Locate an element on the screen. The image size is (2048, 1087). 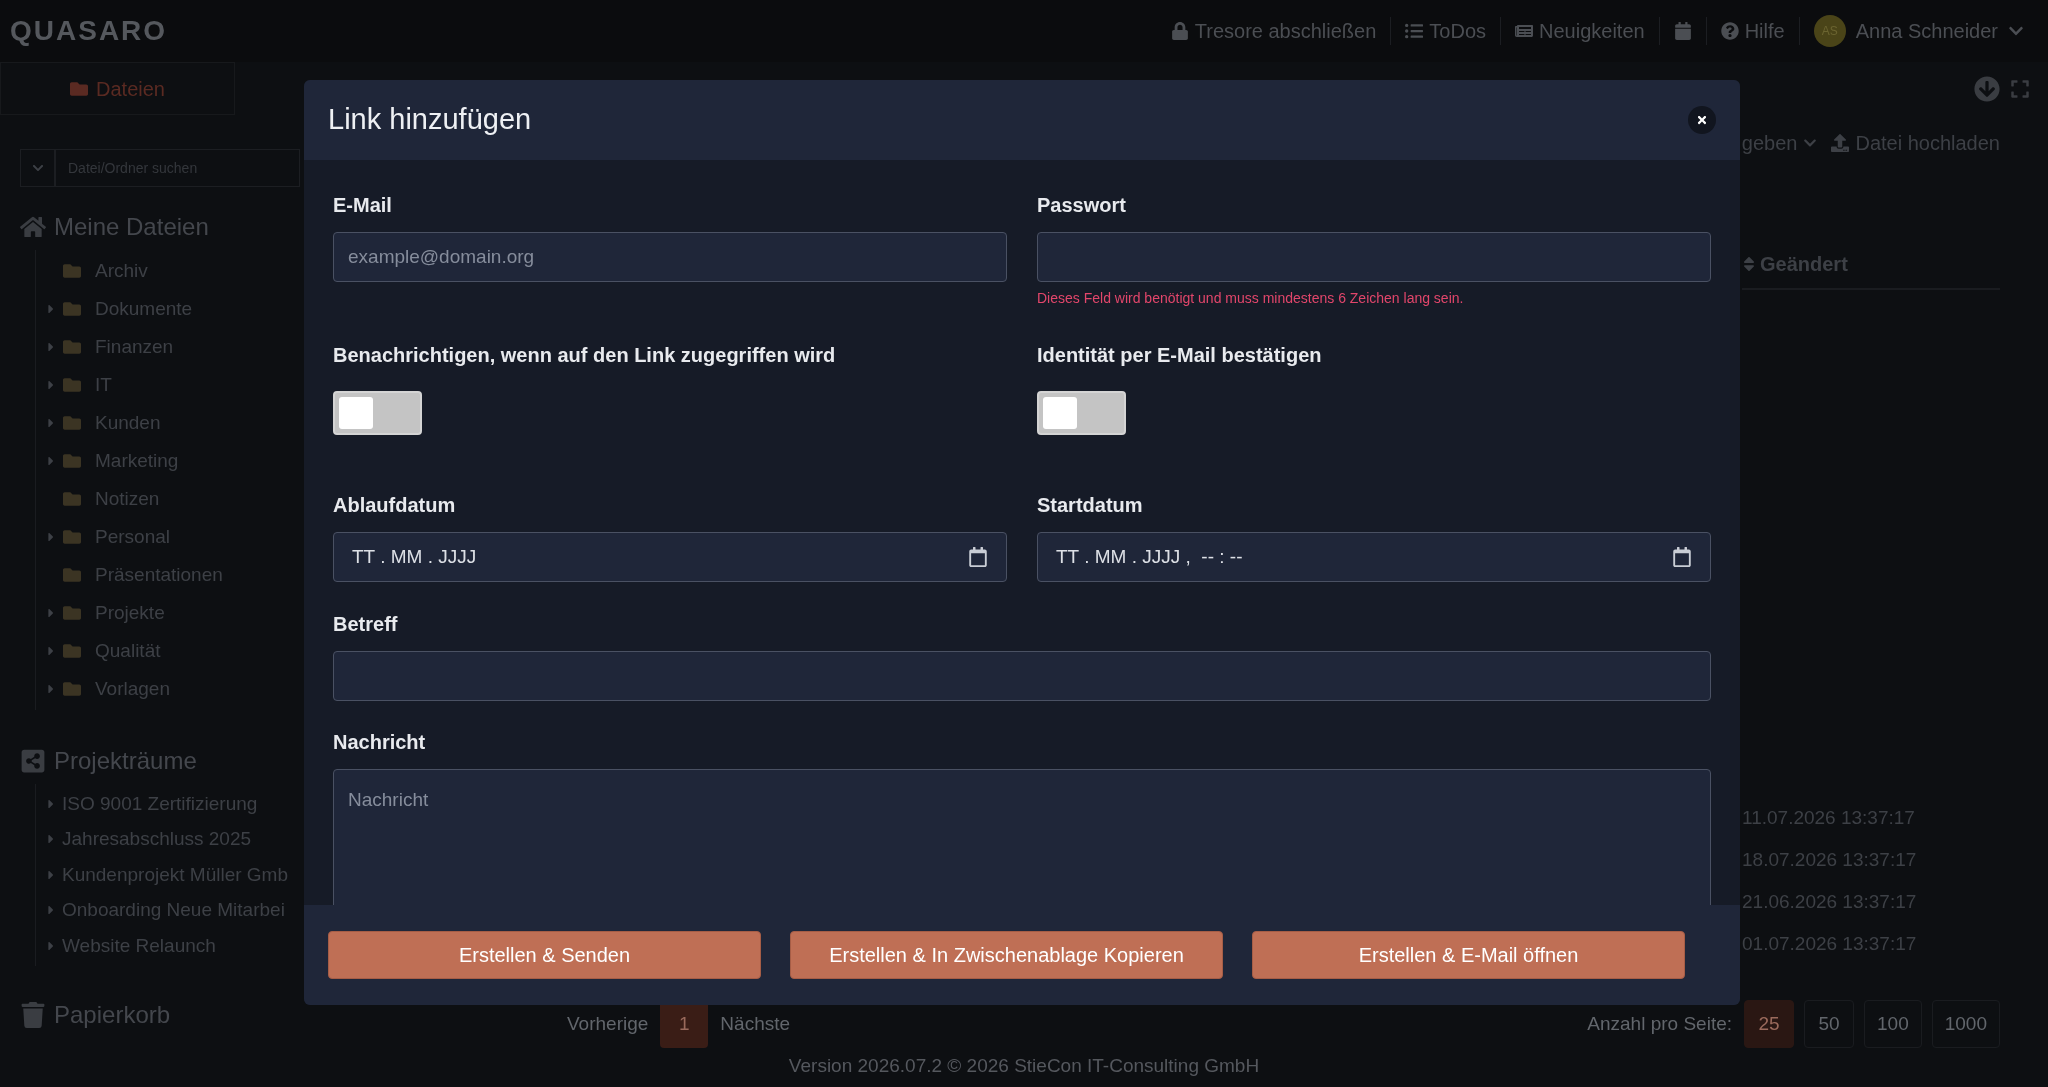
section-heading: Papierkorb is located at coordinates (112, 1014).